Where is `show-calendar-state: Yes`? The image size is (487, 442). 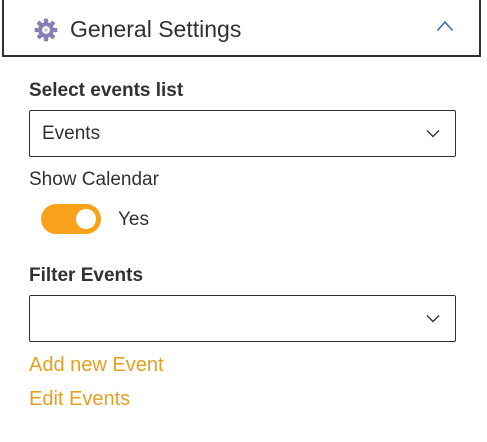 show-calendar-state: Yes is located at coordinates (133, 219).